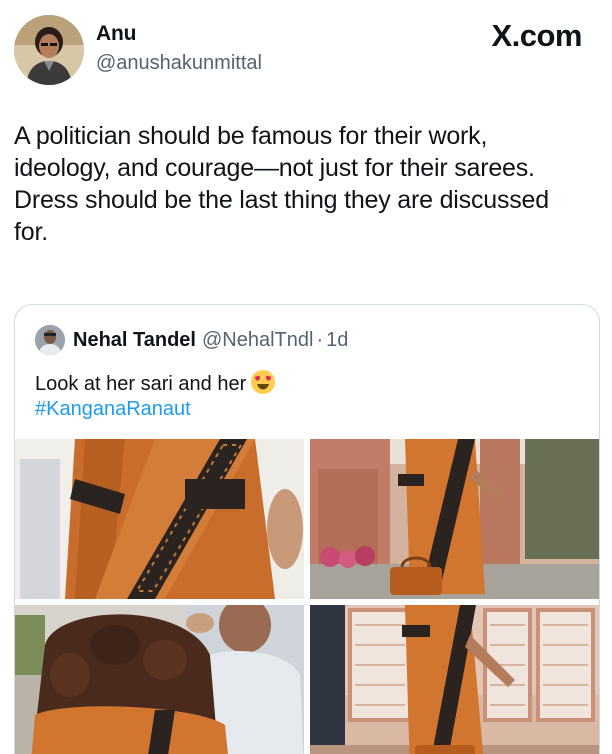  I want to click on heart-eyes-emoji-icon, so click(263, 382).